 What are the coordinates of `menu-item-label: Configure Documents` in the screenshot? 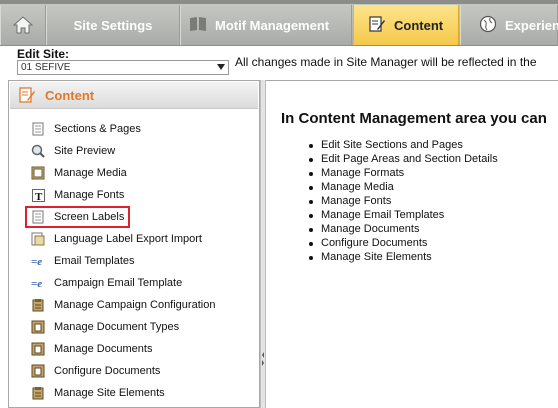 It's located at (107, 371).